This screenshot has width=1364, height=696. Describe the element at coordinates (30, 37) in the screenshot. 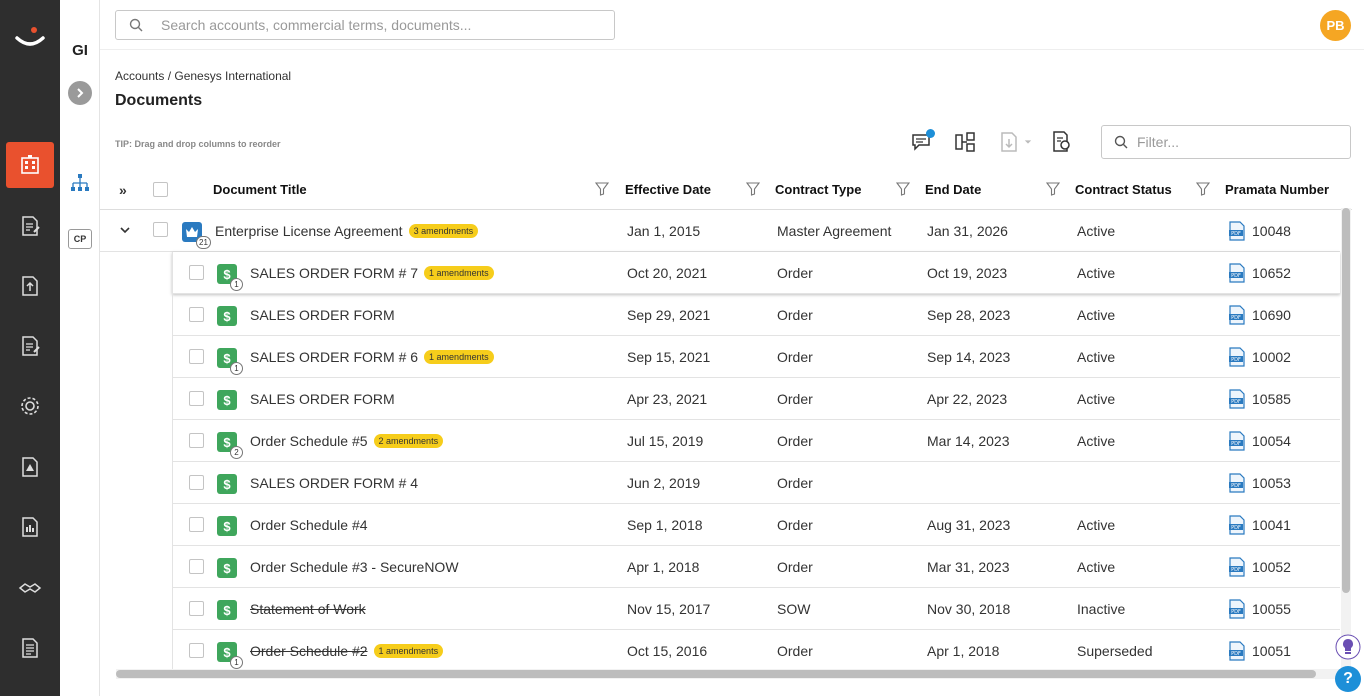

I see `logo-icon` at that location.